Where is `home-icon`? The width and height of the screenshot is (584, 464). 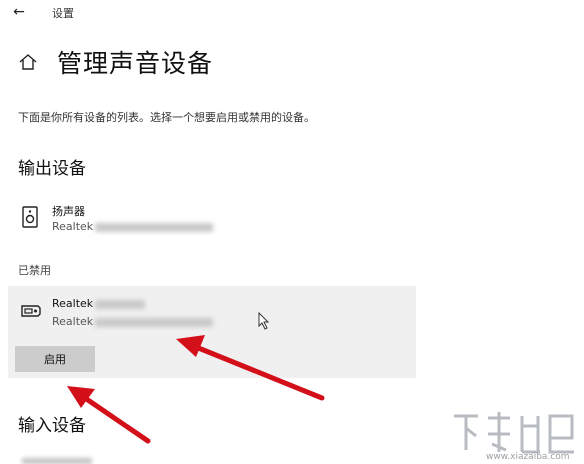 home-icon is located at coordinates (28, 62).